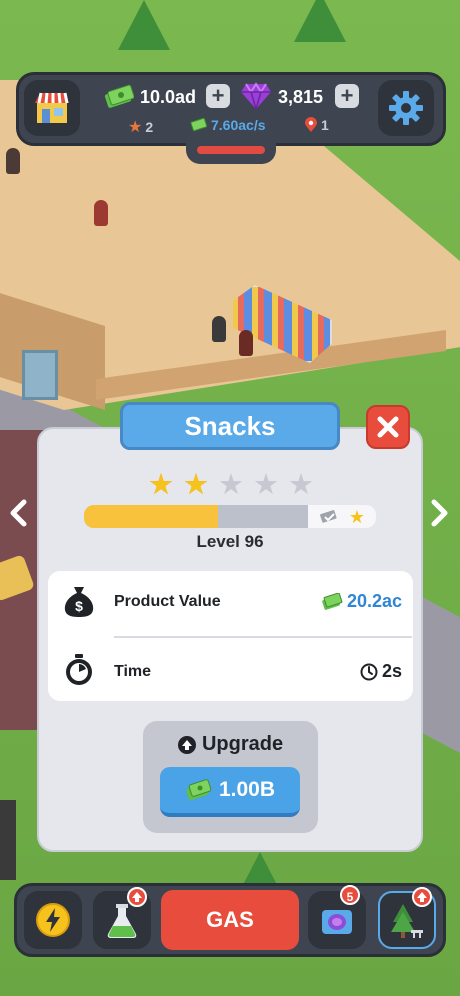  Describe the element at coordinates (342, 516) in the screenshot. I see `progress-reward: ★` at that location.